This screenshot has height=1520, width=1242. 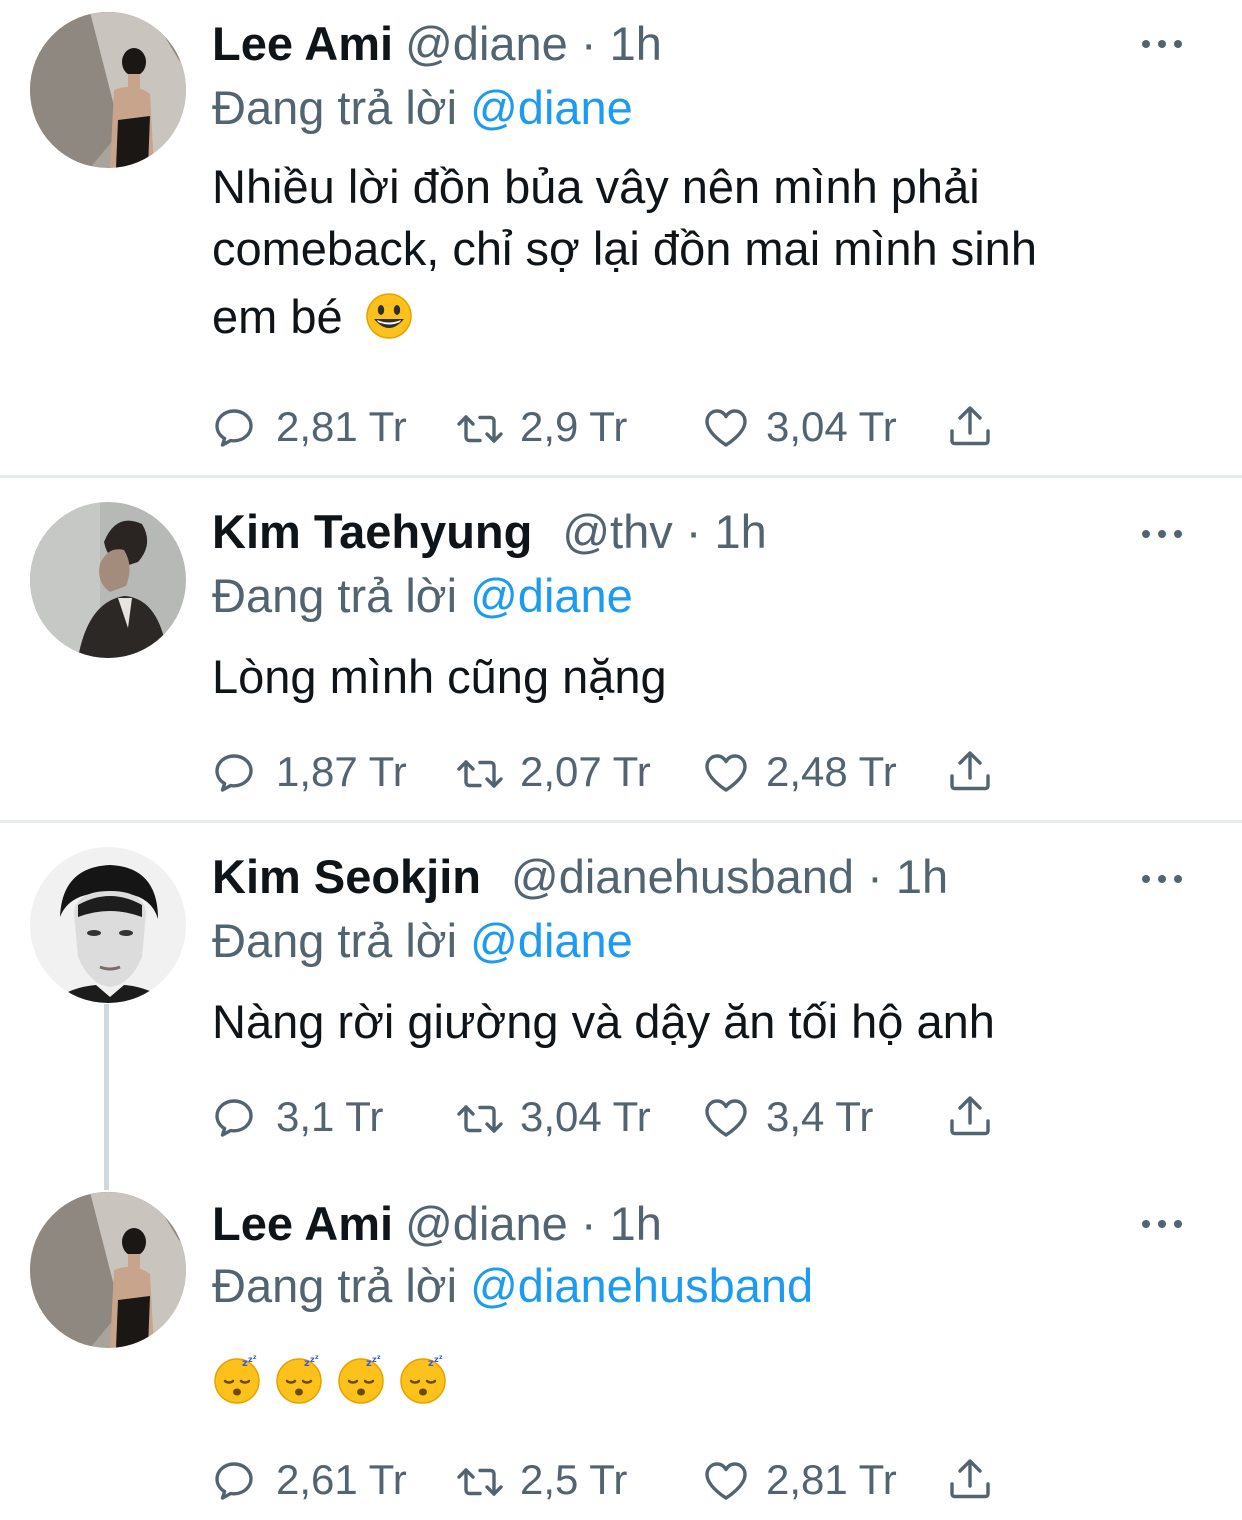 What do you see at coordinates (346, 876) in the screenshot?
I see `display-name: Kim Seokjin` at bounding box center [346, 876].